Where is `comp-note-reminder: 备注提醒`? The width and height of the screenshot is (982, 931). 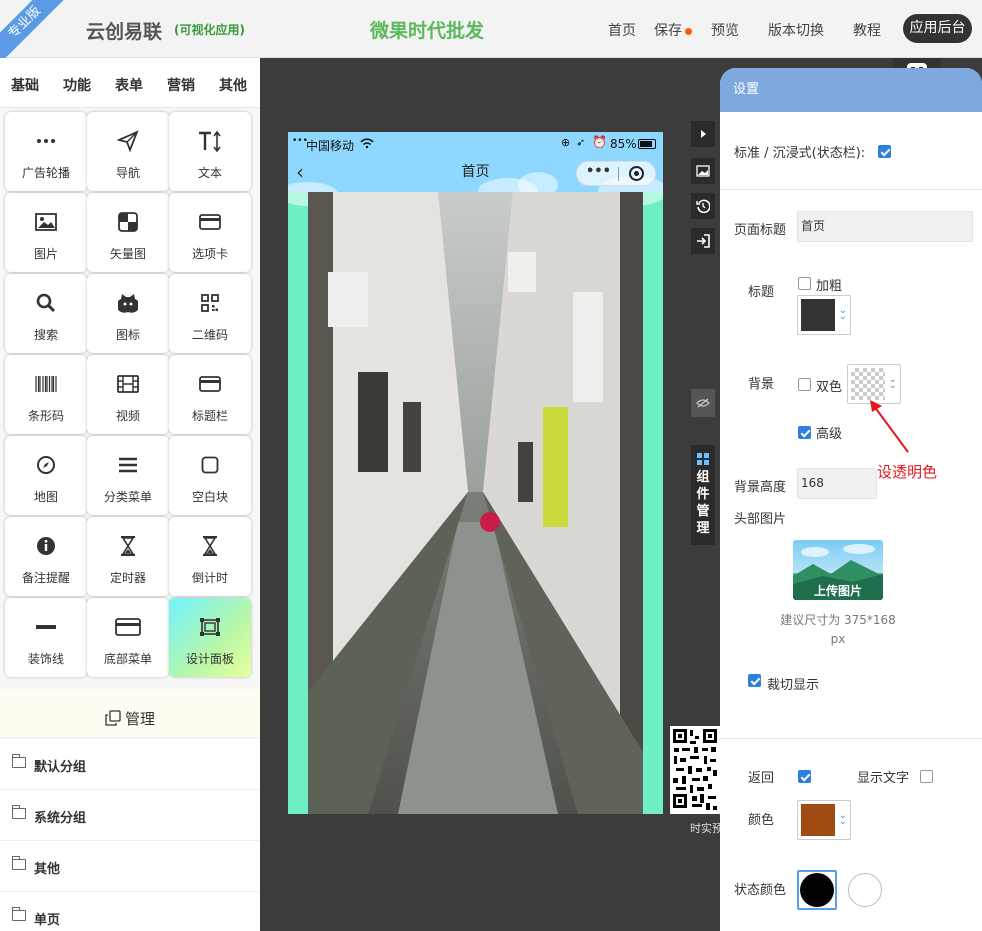 comp-note-reminder: 备注提醒 is located at coordinates (46, 556).